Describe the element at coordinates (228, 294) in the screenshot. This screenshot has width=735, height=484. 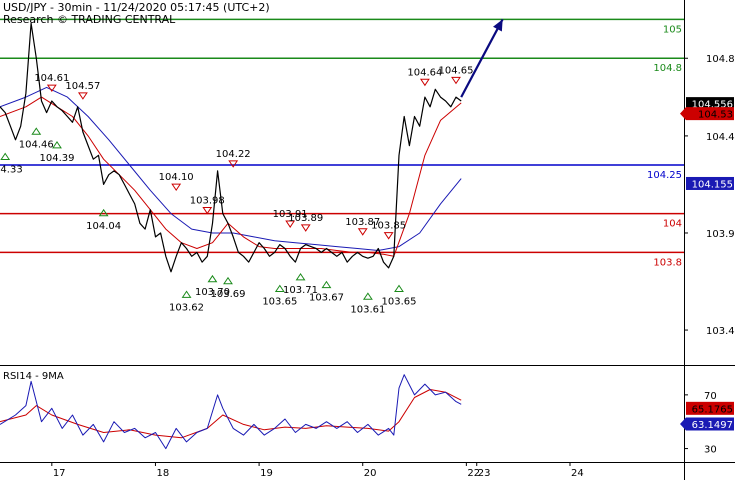
I see `swing-low-label: 103.69` at that location.